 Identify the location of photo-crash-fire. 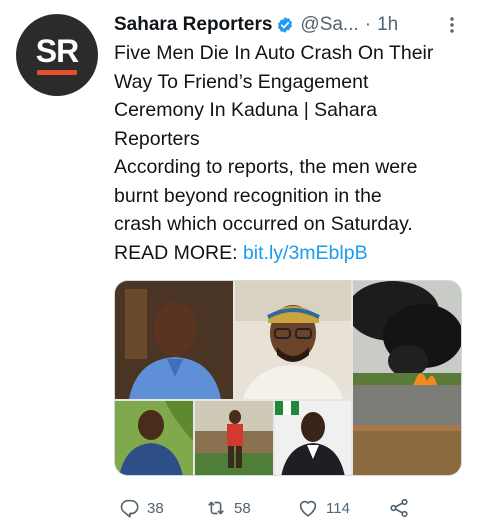
(407, 378).